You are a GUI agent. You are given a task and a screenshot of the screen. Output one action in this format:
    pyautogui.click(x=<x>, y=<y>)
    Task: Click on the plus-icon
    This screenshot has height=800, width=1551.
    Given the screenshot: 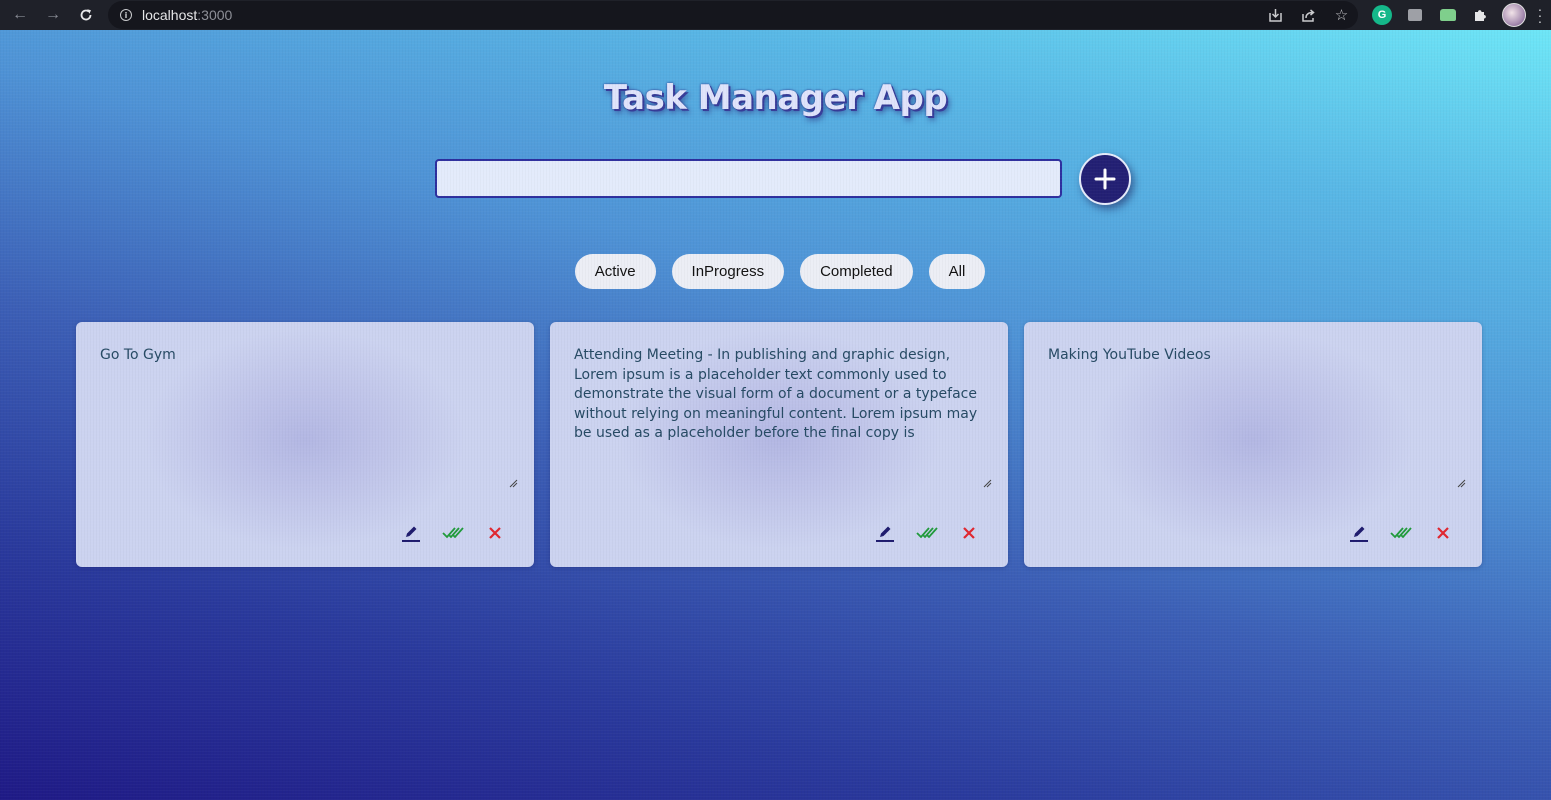 What is the action you would take?
    pyautogui.click(x=1105, y=179)
    